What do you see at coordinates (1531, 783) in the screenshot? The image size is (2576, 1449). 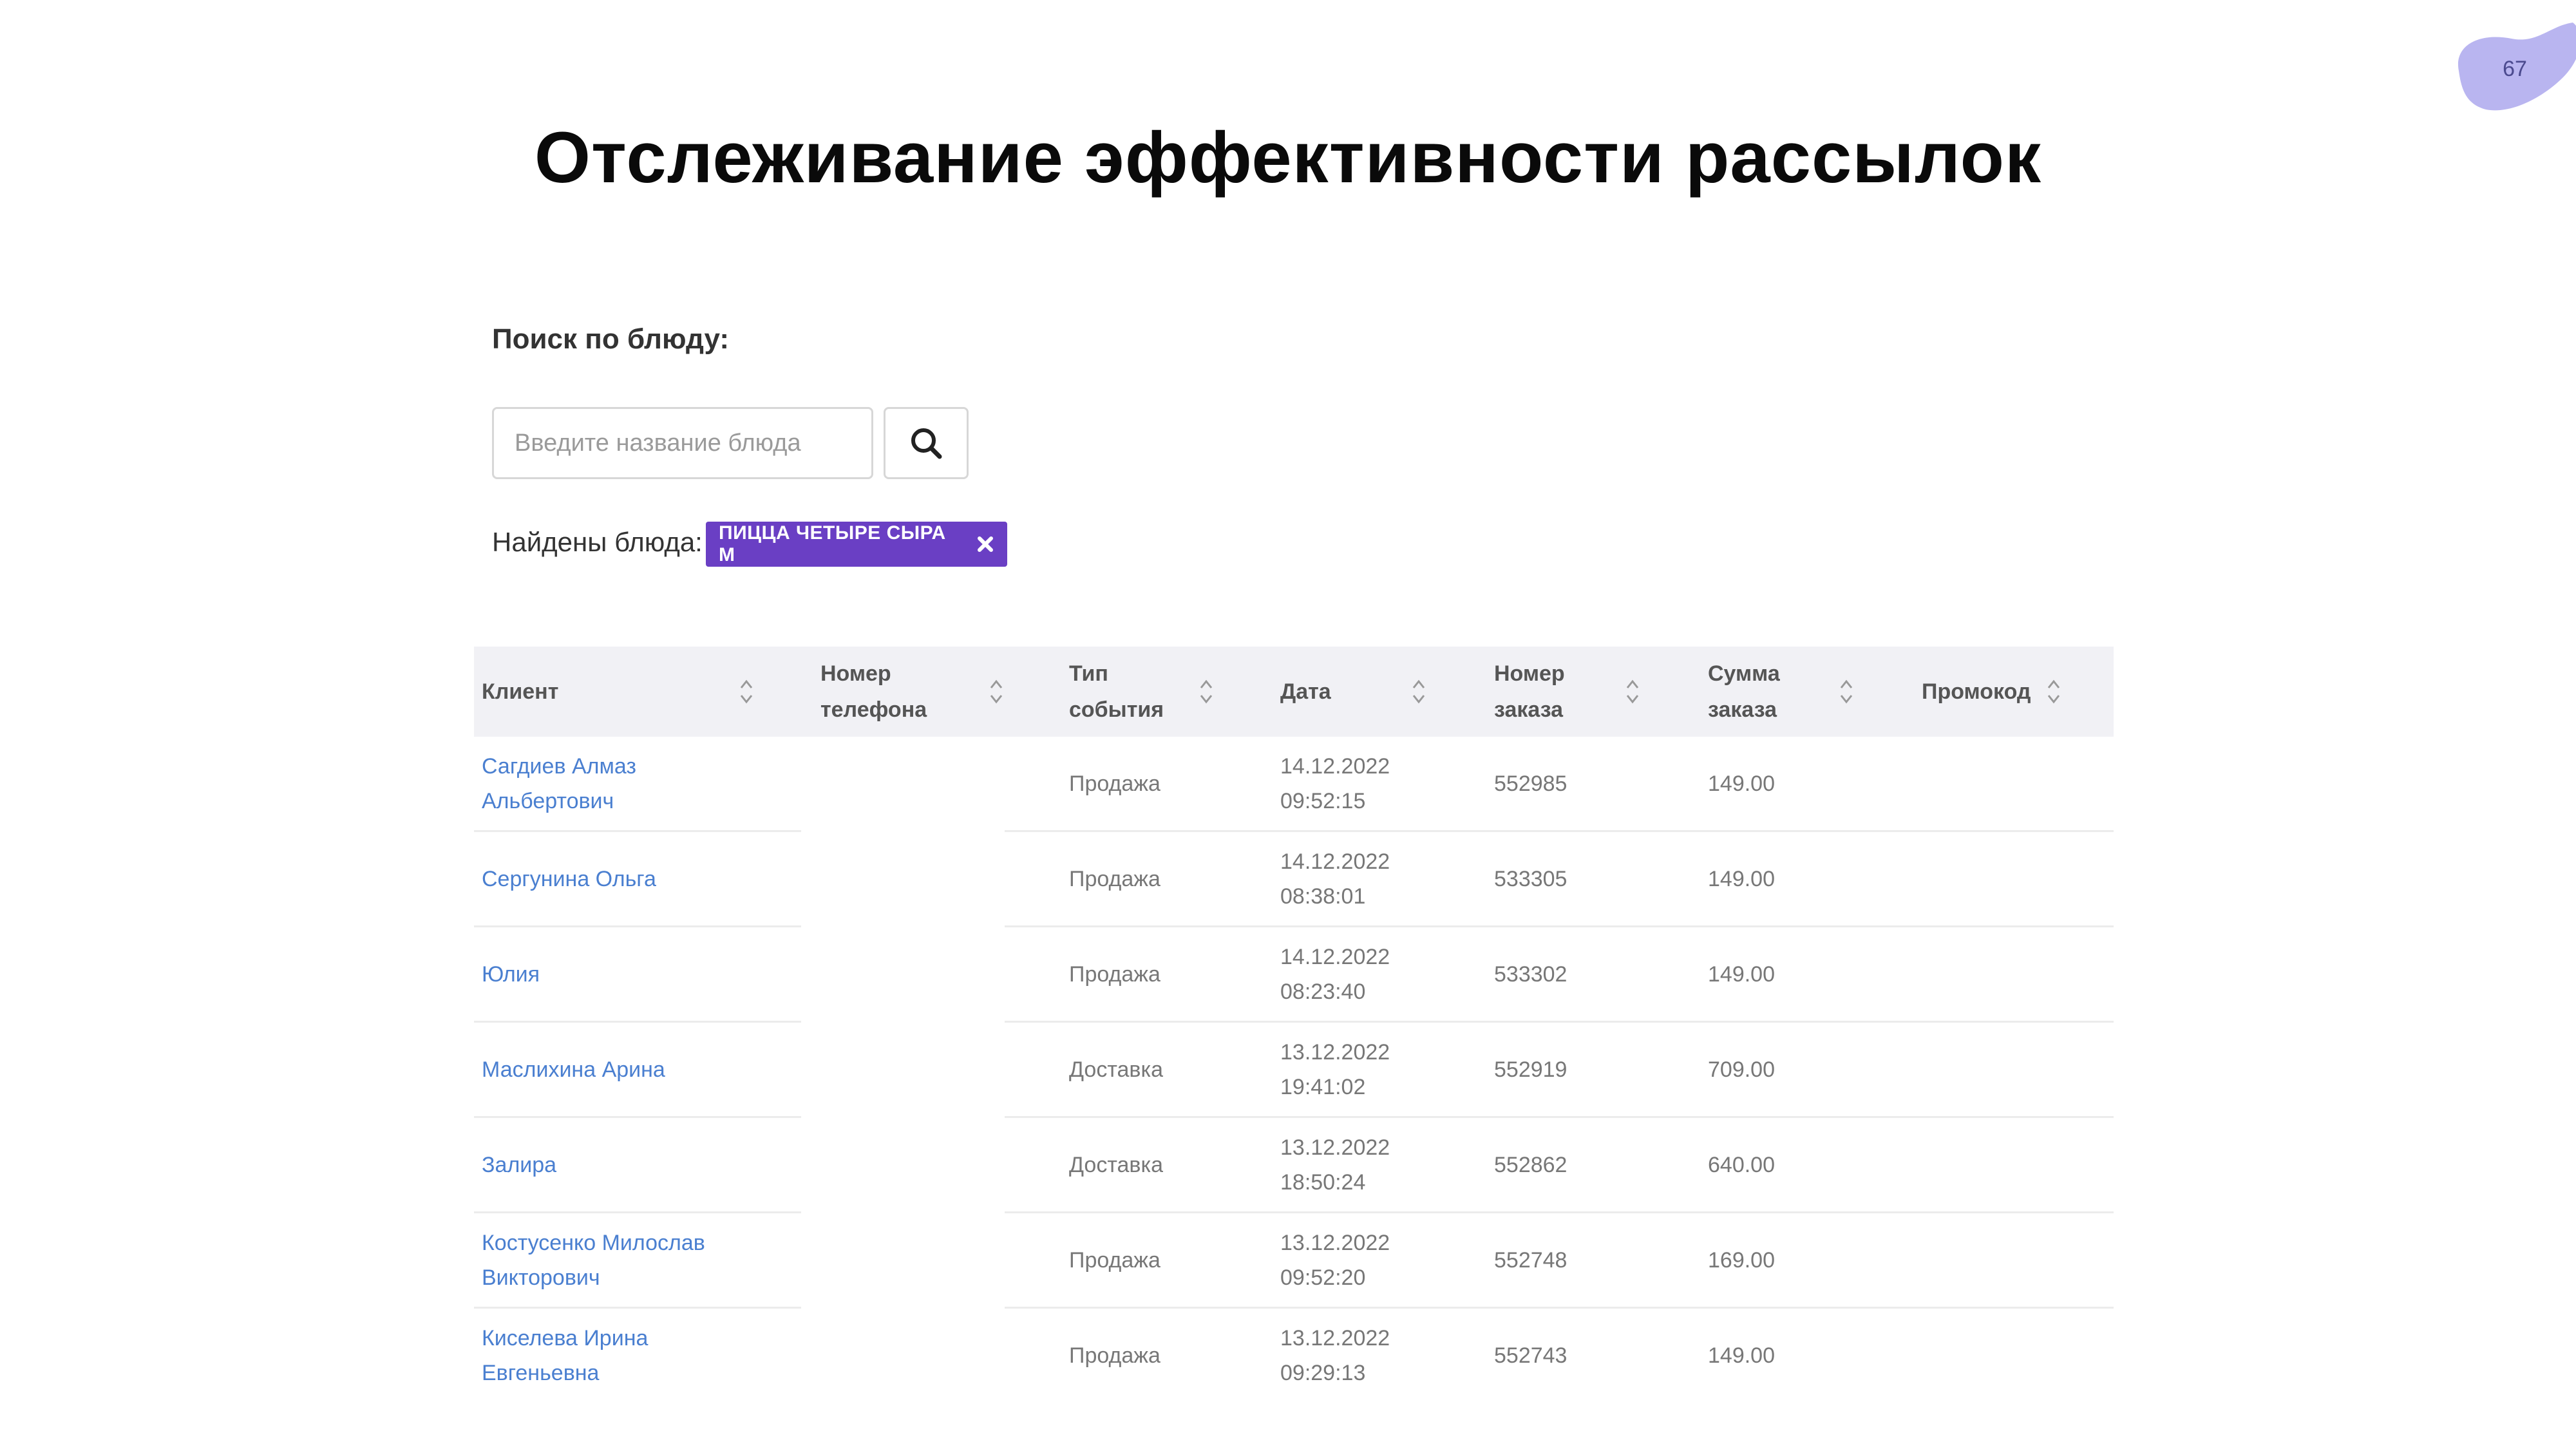 I see `order-number-cell: 552985` at bounding box center [1531, 783].